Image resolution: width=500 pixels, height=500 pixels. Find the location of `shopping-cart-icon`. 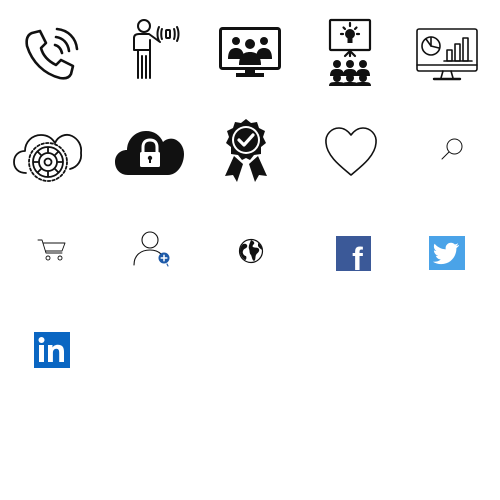

shopping-cart-icon is located at coordinates (52, 250).